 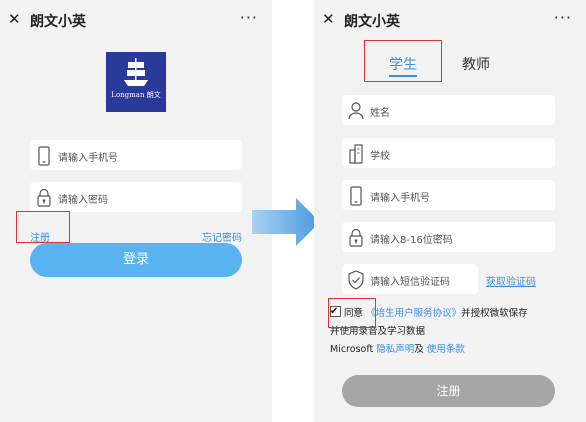 I want to click on longman-logo: Longman 朗文, so click(x=136, y=82).